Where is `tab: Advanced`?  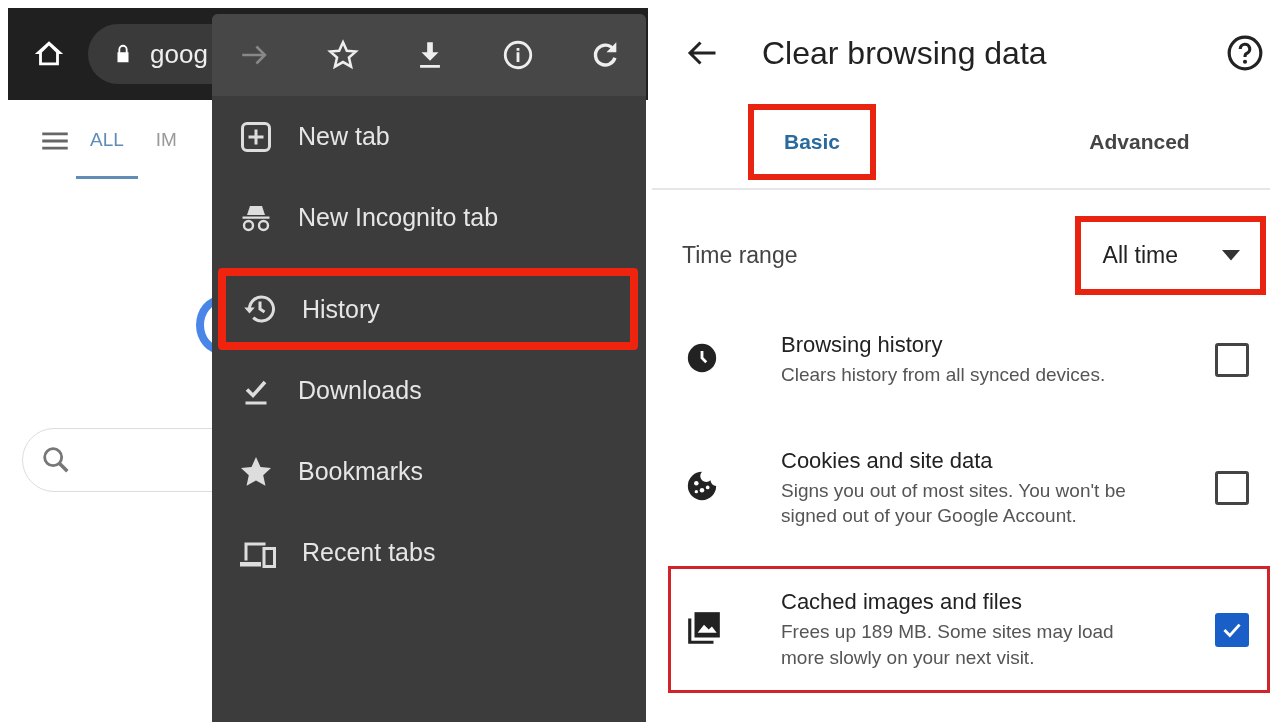 tab: Advanced is located at coordinates (1139, 142).